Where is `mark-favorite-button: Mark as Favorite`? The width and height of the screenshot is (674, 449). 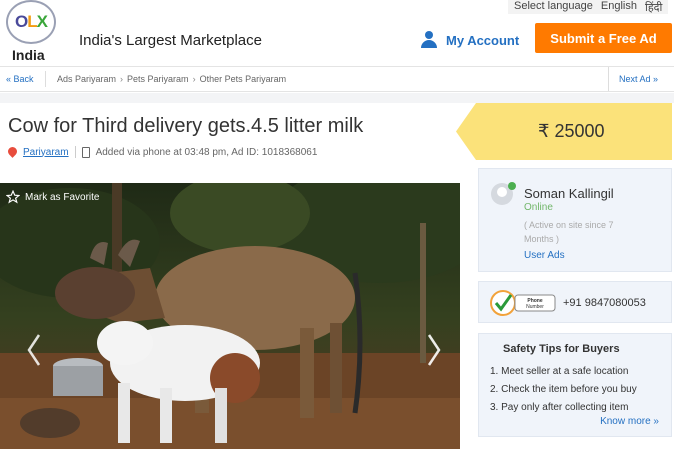 mark-favorite-button: Mark as Favorite is located at coordinates (52, 197).